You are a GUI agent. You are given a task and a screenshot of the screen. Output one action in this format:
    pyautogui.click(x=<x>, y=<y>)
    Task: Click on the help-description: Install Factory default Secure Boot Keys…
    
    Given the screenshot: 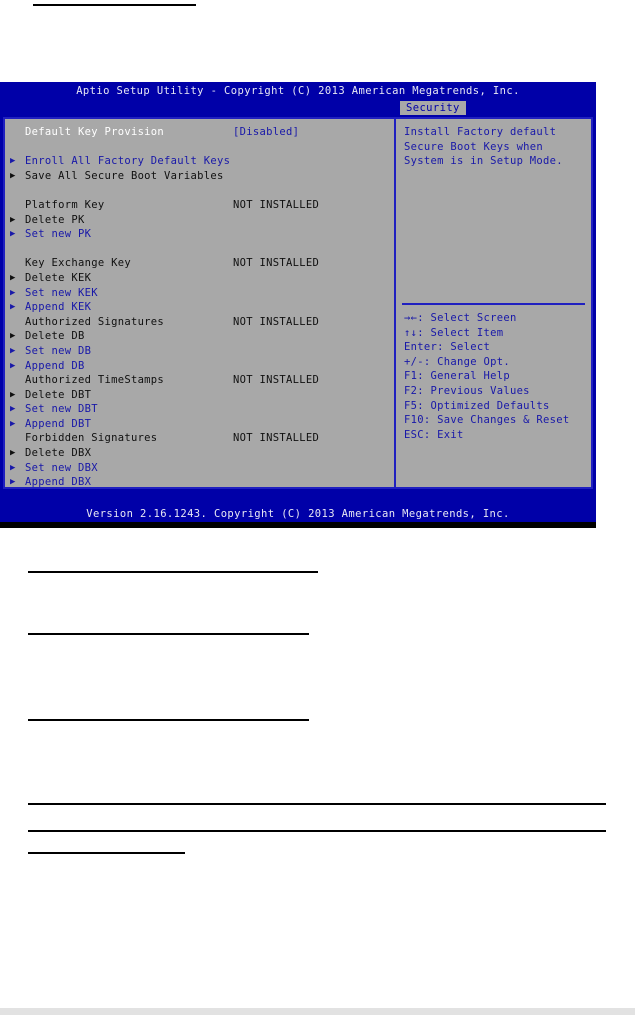 What is the action you would take?
    pyautogui.click(x=483, y=147)
    